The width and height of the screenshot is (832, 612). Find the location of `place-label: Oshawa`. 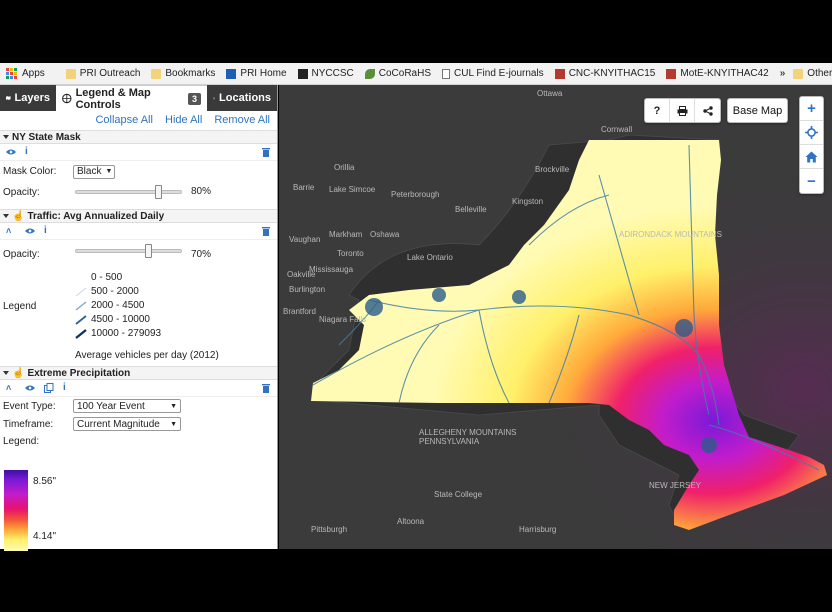

place-label: Oshawa is located at coordinates (385, 234).